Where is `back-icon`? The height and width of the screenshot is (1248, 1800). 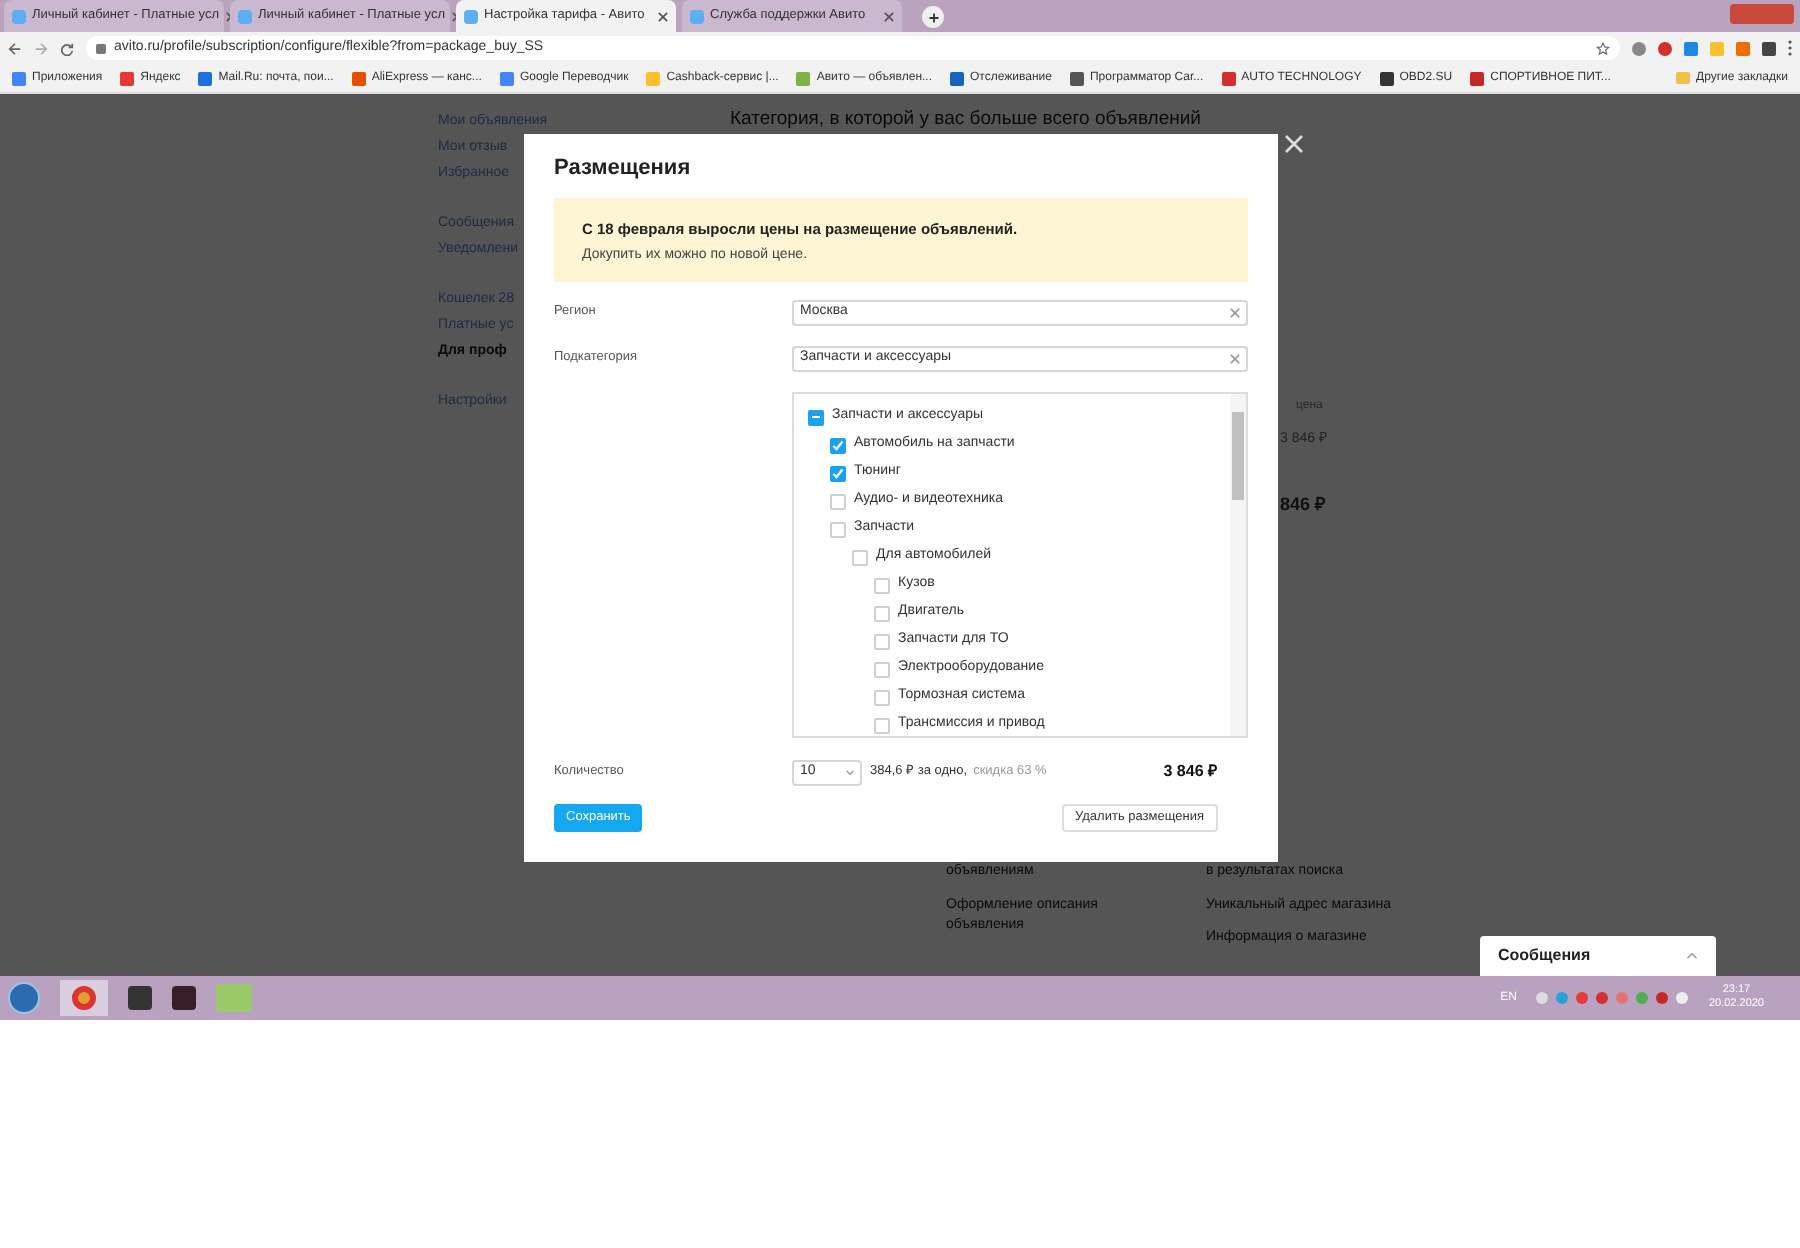
back-icon is located at coordinates (15, 48).